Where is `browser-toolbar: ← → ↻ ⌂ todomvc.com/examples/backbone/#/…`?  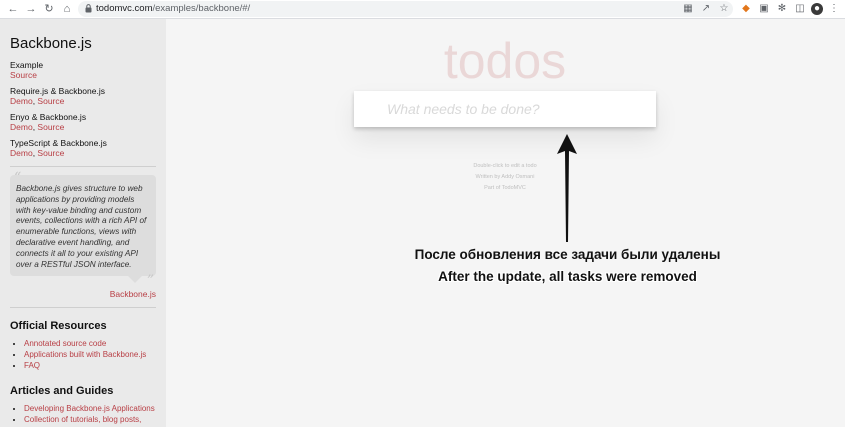
browser-toolbar: ← → ↻ ⌂ todomvc.com/examples/backbone/#/… is located at coordinates (422, 9).